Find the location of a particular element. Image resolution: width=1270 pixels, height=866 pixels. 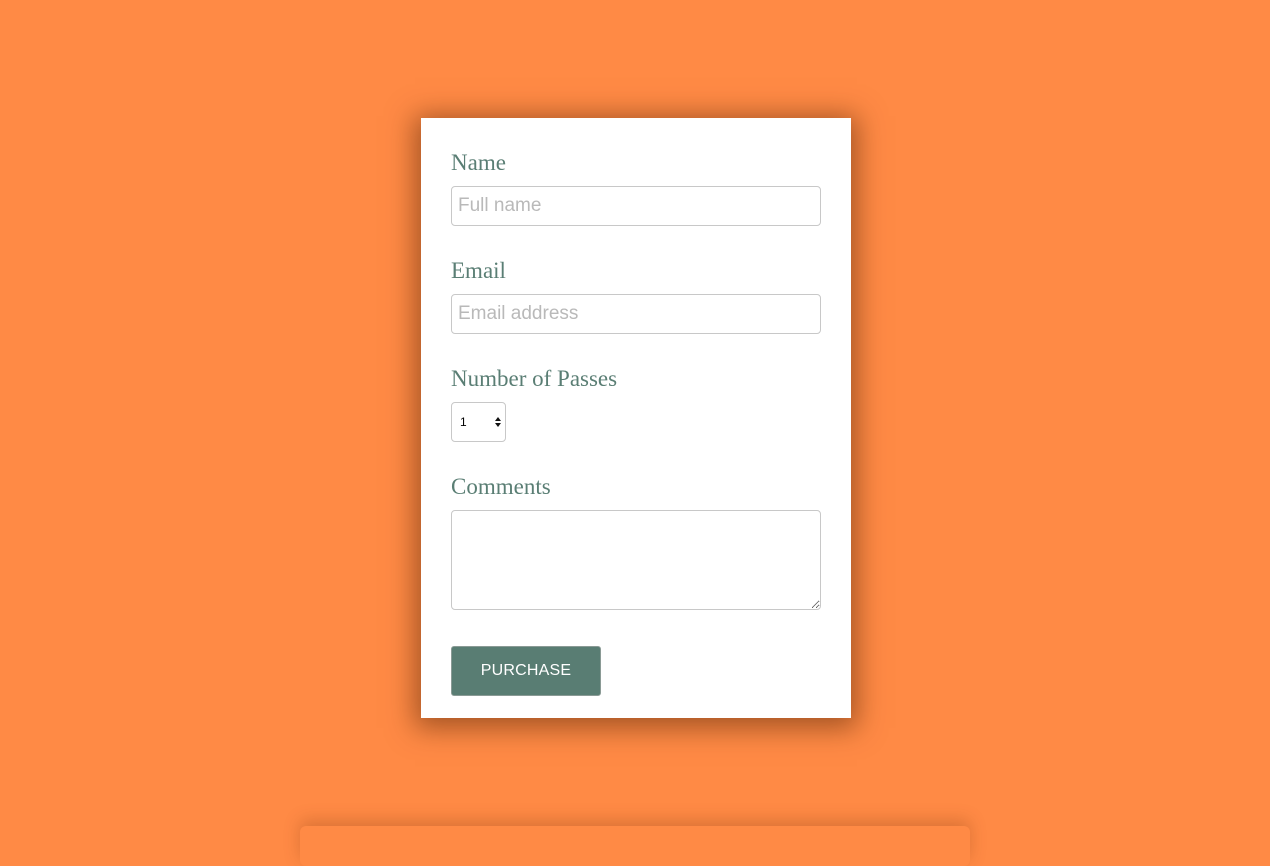

passes-select: 1 is located at coordinates (478, 422).